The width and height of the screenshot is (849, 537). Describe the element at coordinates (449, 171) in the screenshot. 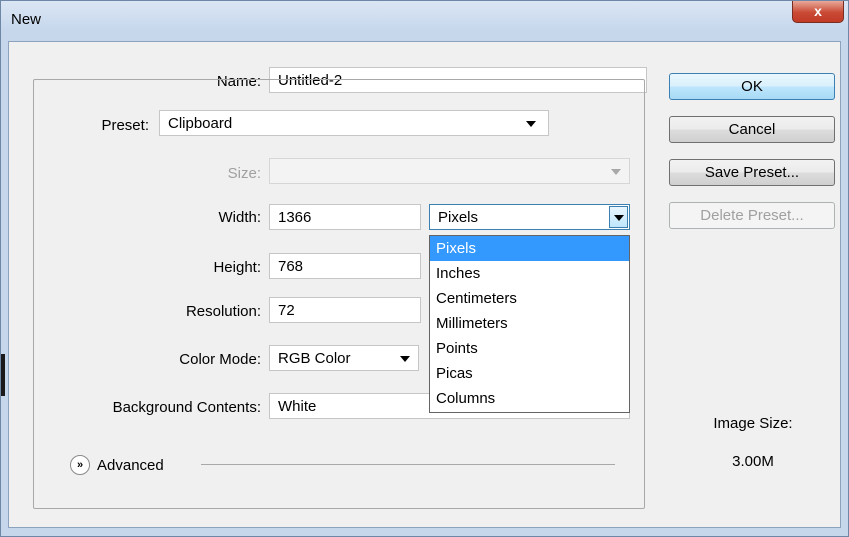

I see `size-select` at that location.